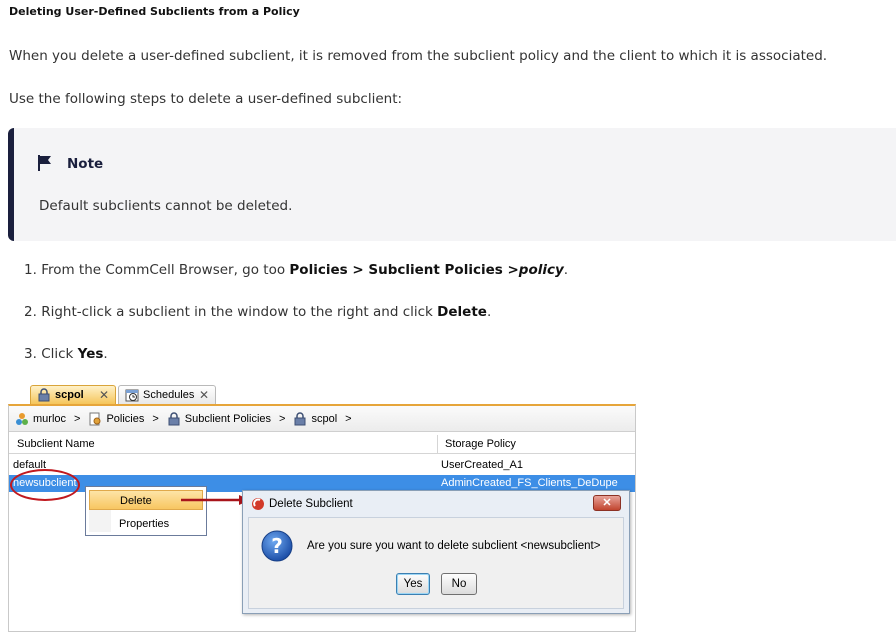 The width and height of the screenshot is (896, 636). I want to click on tab-schedules: Schedules ✕, so click(167, 394).